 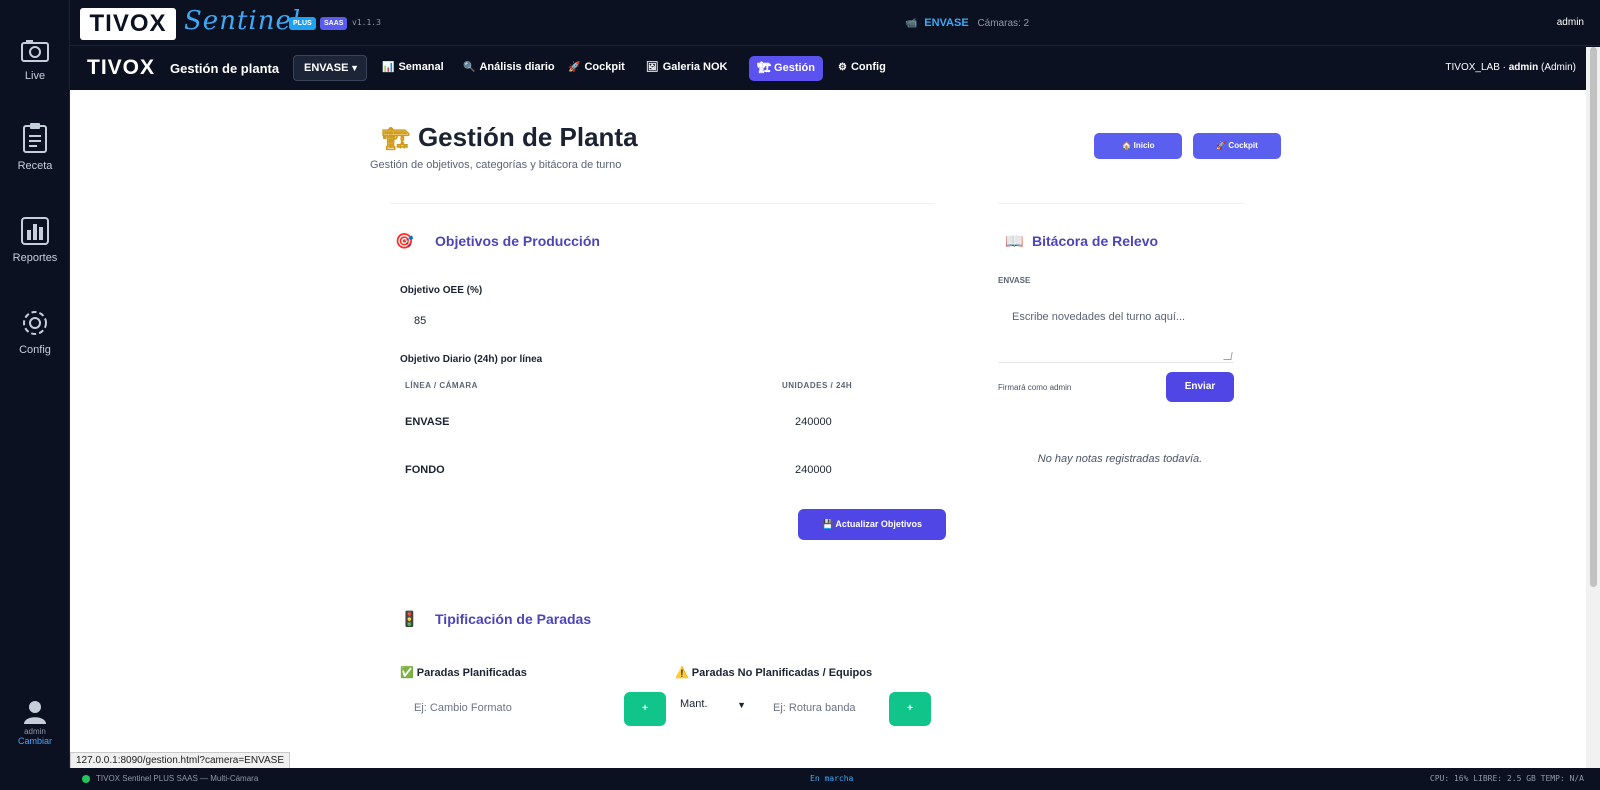 What do you see at coordinates (366, 22) in the screenshot?
I see `version-label: v1.1.3` at bounding box center [366, 22].